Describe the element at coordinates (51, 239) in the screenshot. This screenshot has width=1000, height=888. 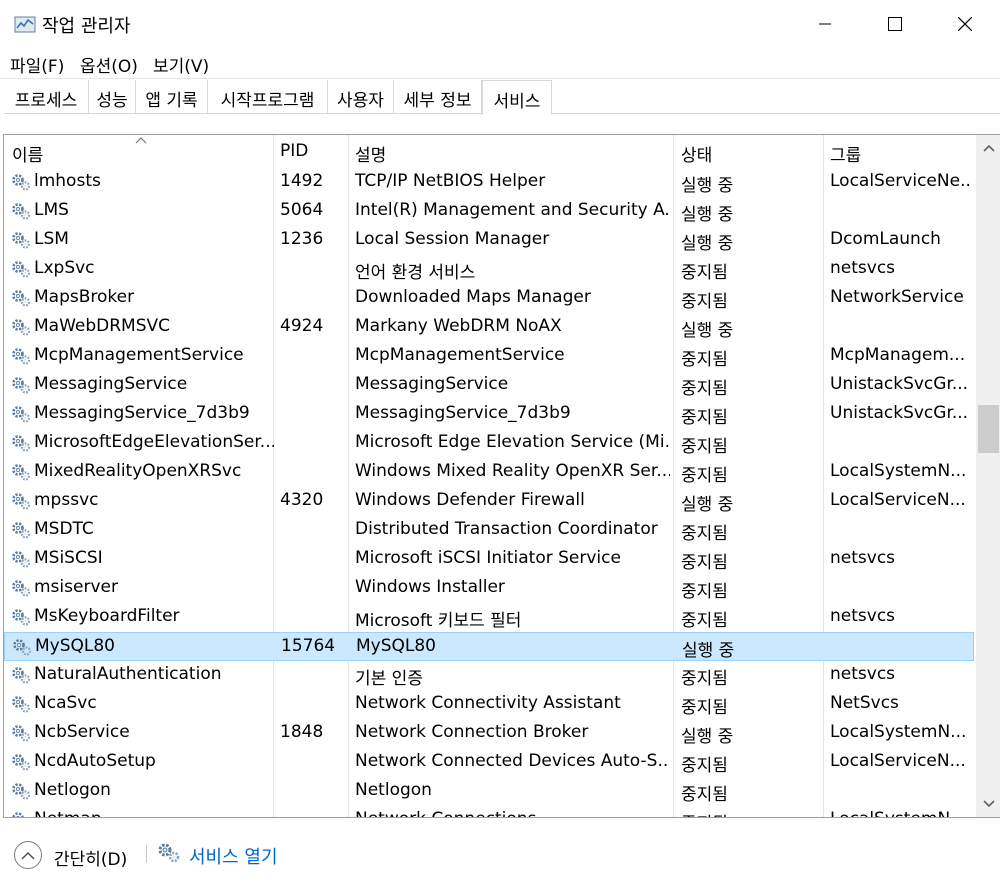
I see `service-name: LSM` at that location.